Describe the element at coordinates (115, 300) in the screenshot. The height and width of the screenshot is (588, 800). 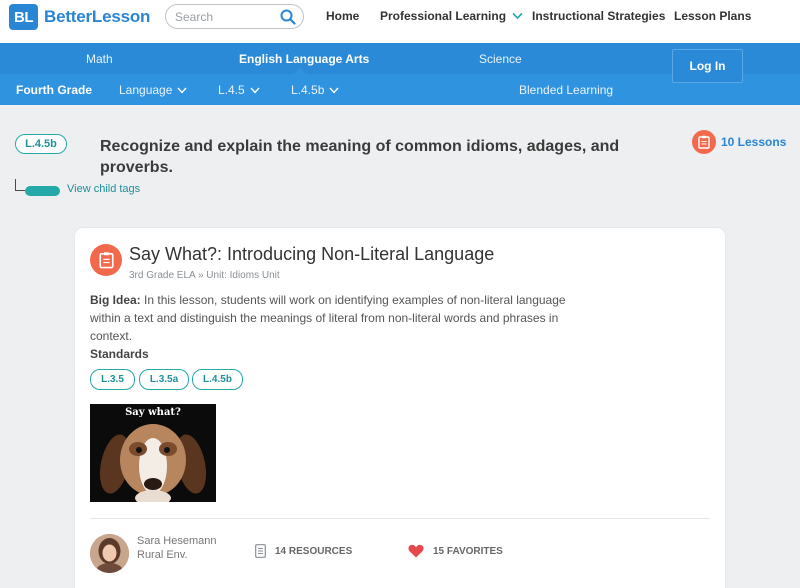
I see `big-idea-label: Big Idea:` at that location.